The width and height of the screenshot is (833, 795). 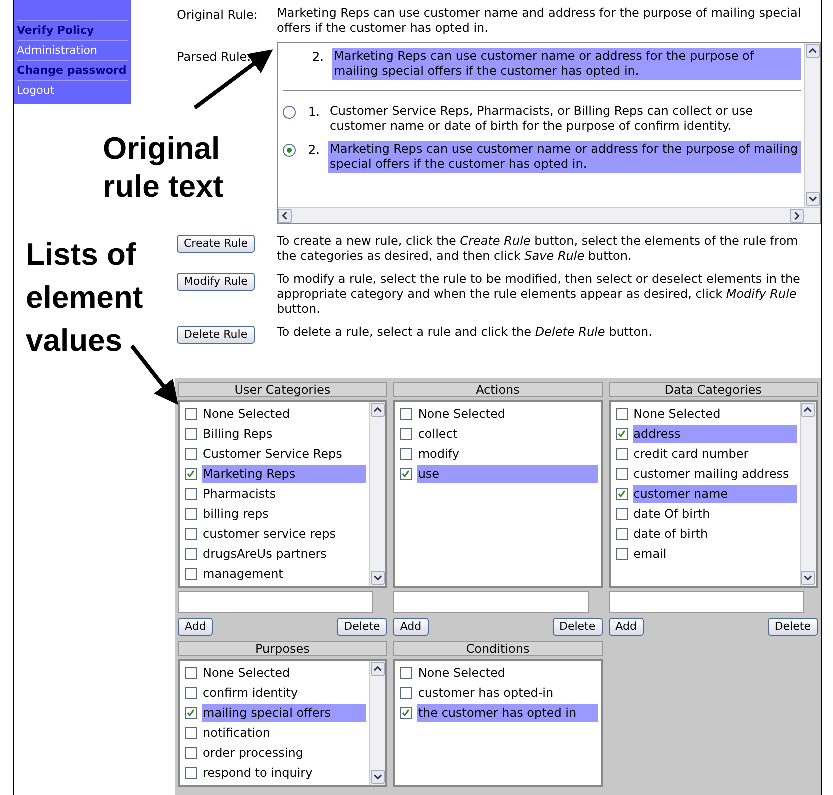 What do you see at coordinates (714, 534) in the screenshot?
I see `list-item: date of birth` at bounding box center [714, 534].